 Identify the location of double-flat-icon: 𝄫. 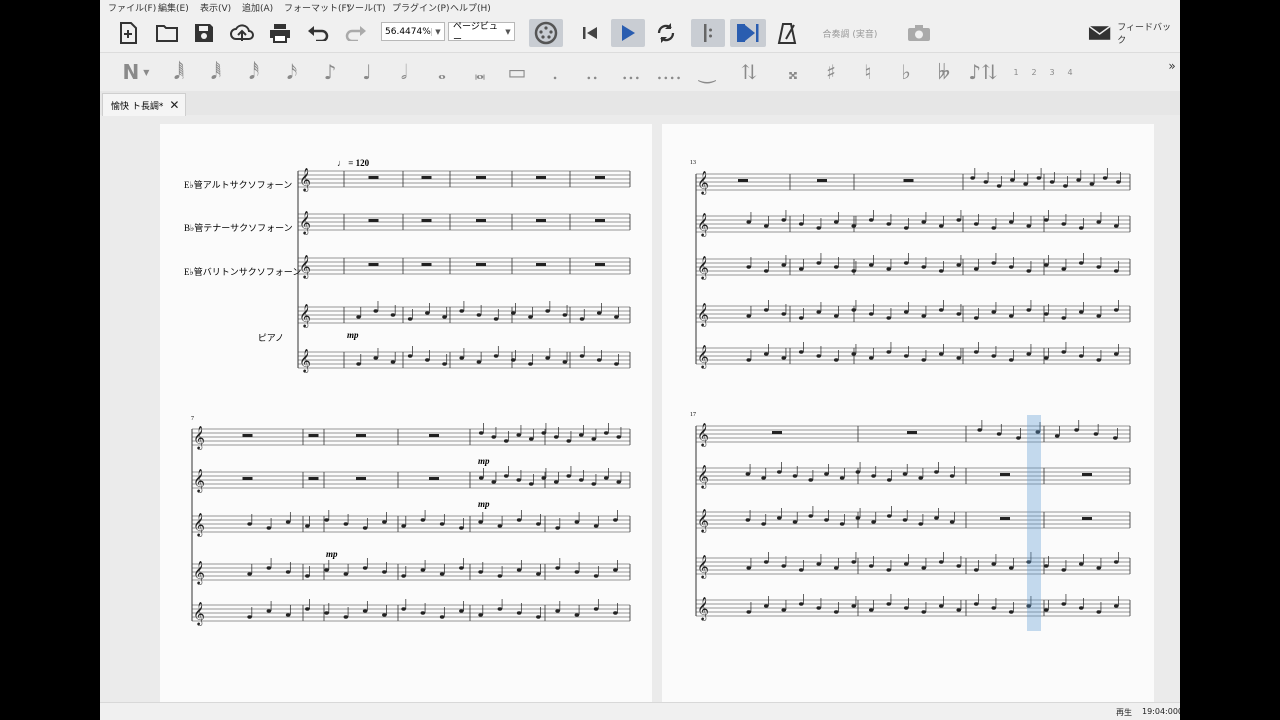
(944, 72).